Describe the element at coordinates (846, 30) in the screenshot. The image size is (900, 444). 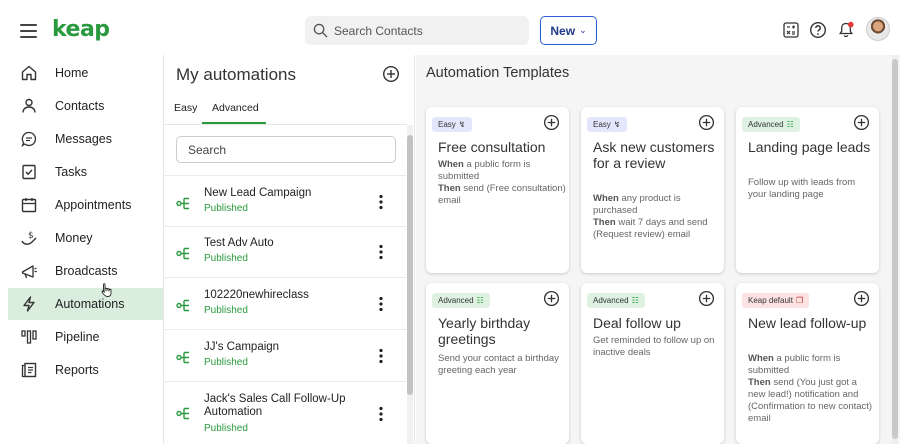
I see `notification-bell-icon` at that location.